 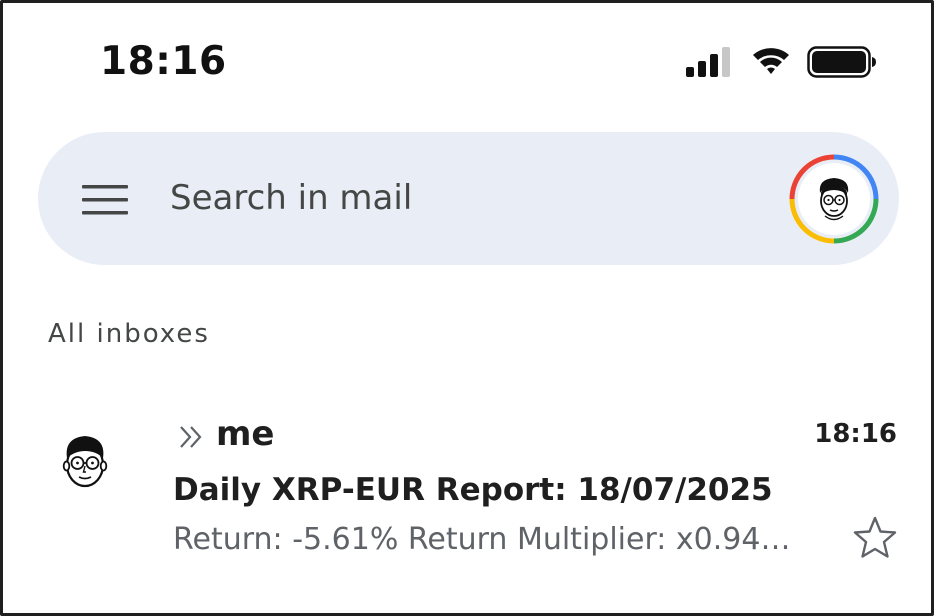 I want to click on email-sender: me, so click(x=245, y=434).